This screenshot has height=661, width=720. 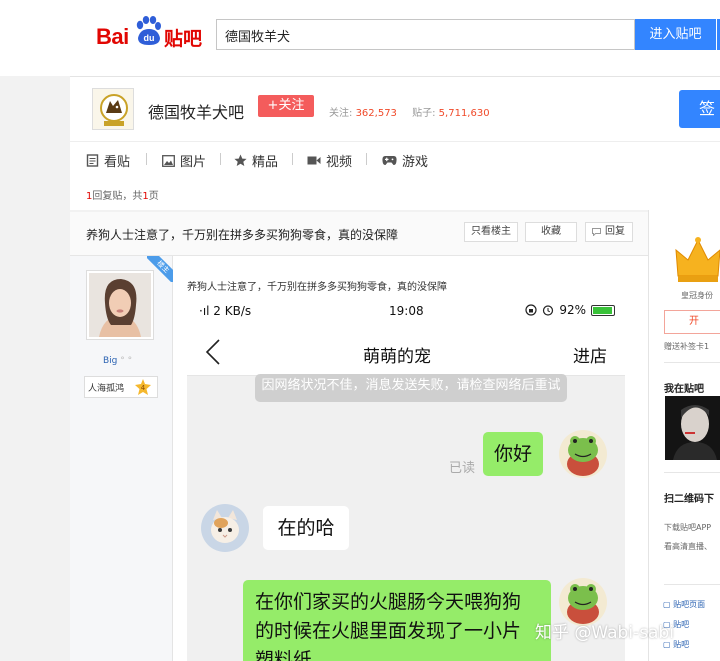 What do you see at coordinates (183, 39) in the screenshot?
I see `logo-tieba-text: 贴吧` at bounding box center [183, 39].